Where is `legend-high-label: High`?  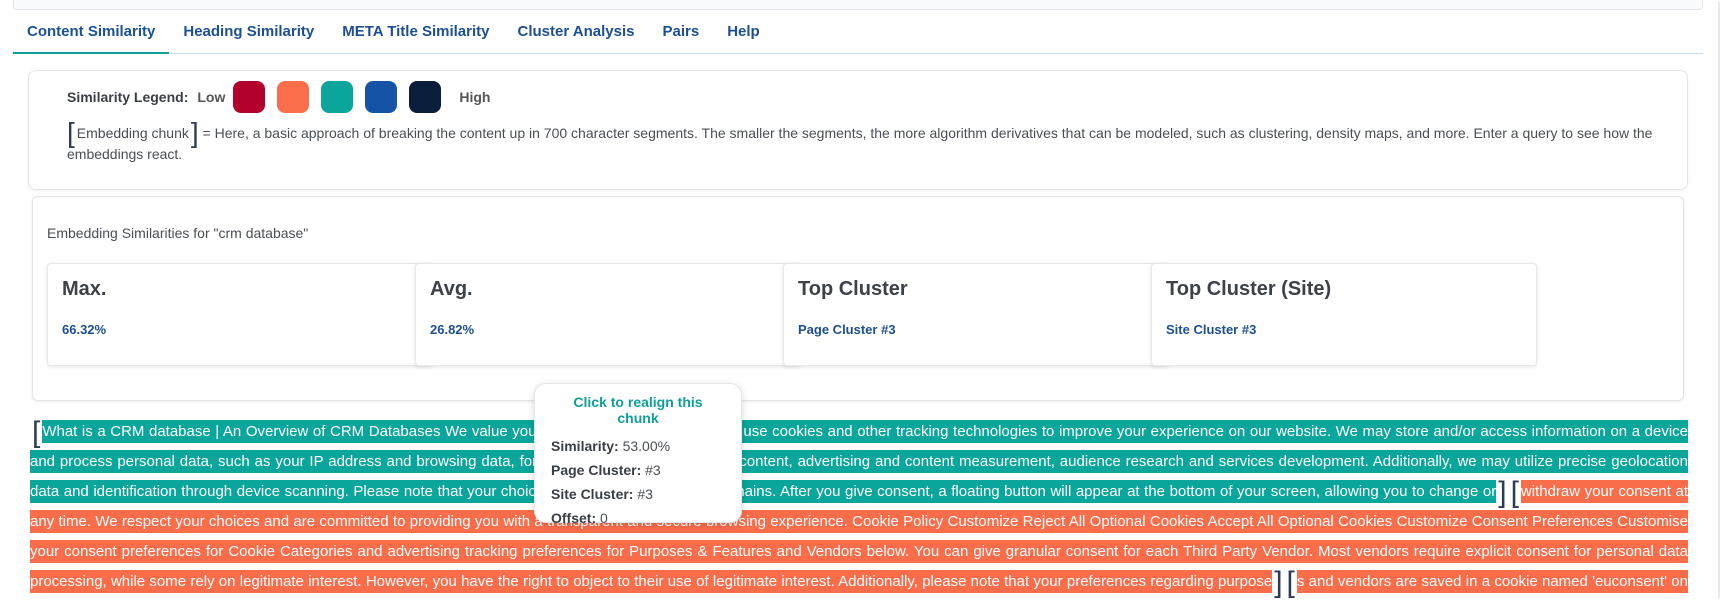
legend-high-label: High is located at coordinates (475, 97).